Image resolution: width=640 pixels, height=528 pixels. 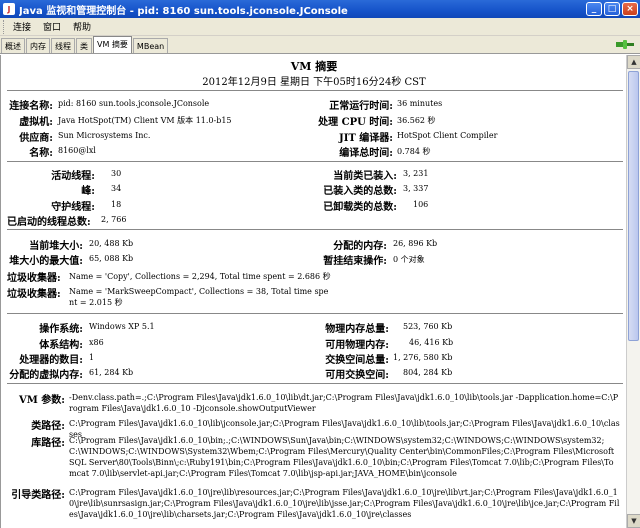 I want to click on unloaded-value: 106, so click(x=421, y=204).